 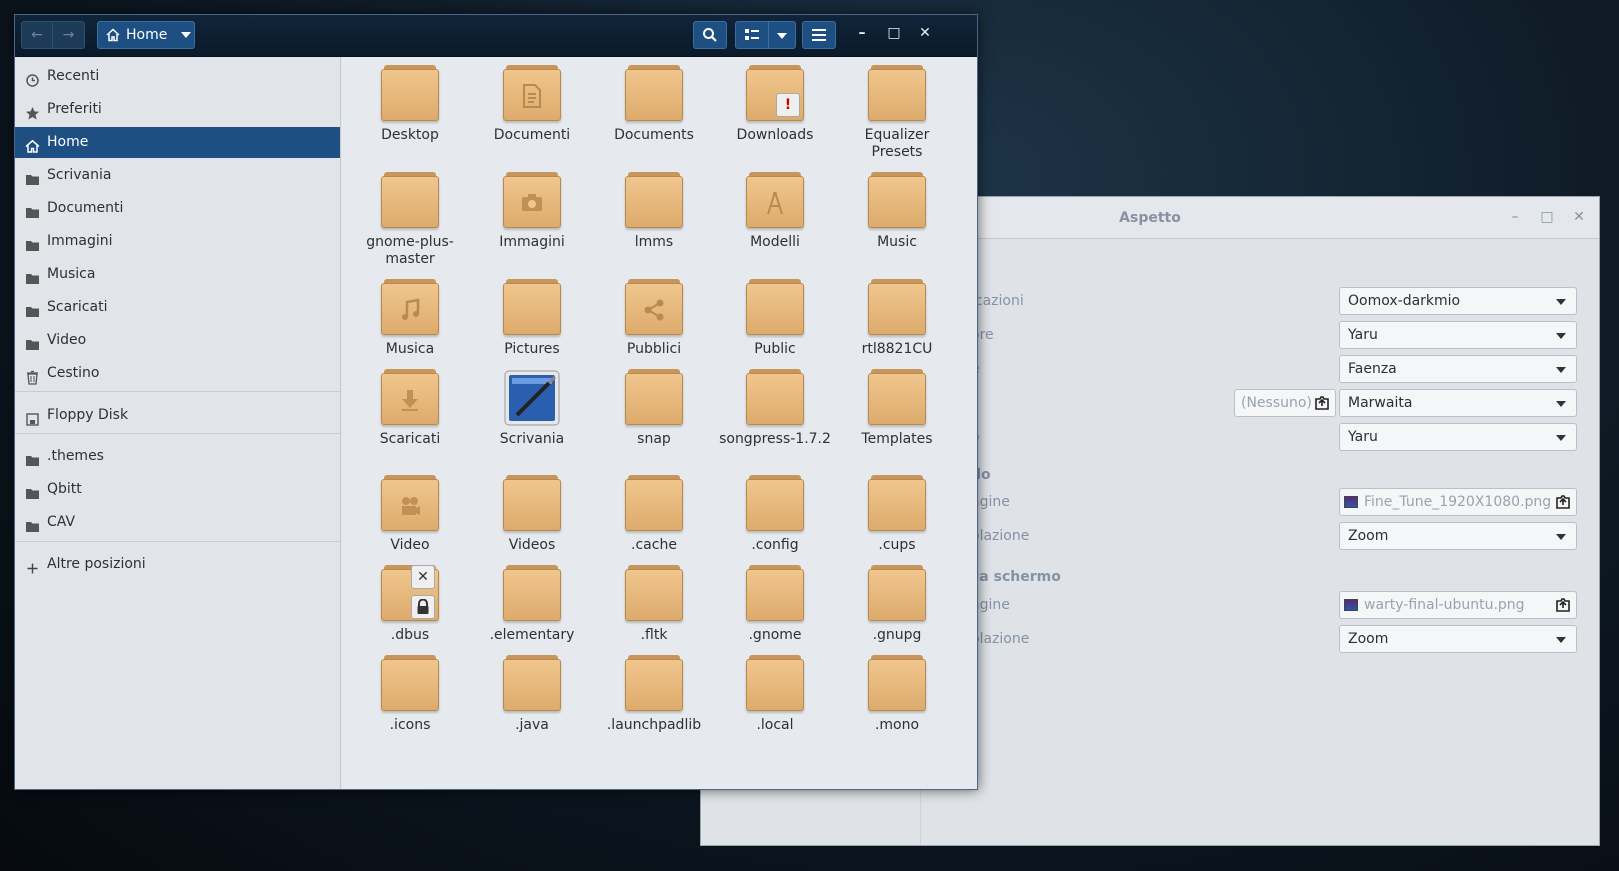 I want to click on sidebar-item-musica: Musica, so click(x=177, y=274).